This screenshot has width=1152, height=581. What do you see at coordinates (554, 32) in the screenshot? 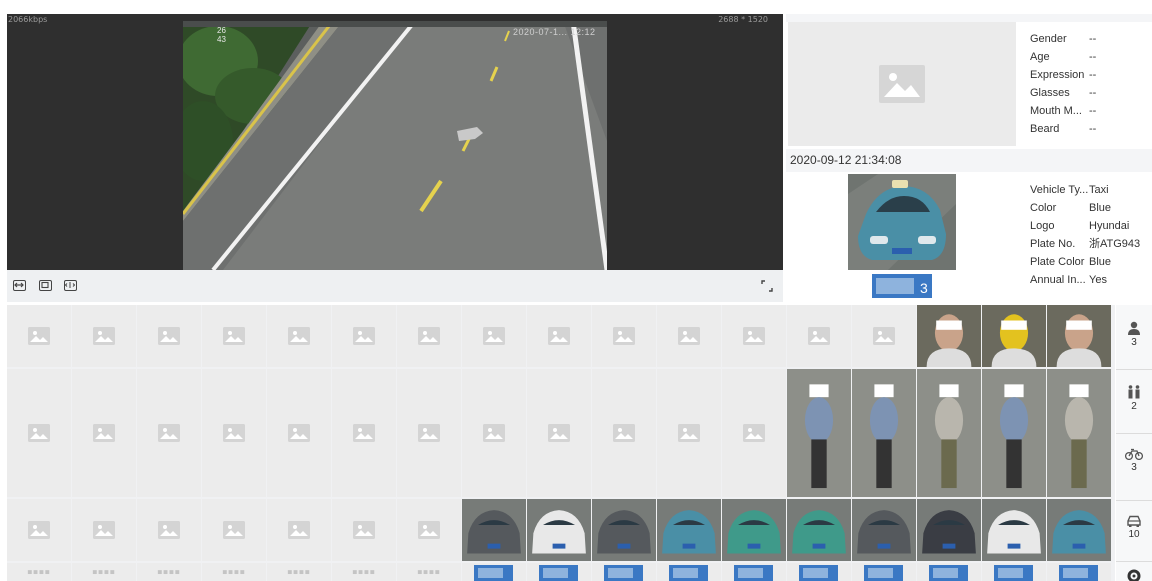
I see `camera-timestamp: 2020-07-1... 12:12` at bounding box center [554, 32].